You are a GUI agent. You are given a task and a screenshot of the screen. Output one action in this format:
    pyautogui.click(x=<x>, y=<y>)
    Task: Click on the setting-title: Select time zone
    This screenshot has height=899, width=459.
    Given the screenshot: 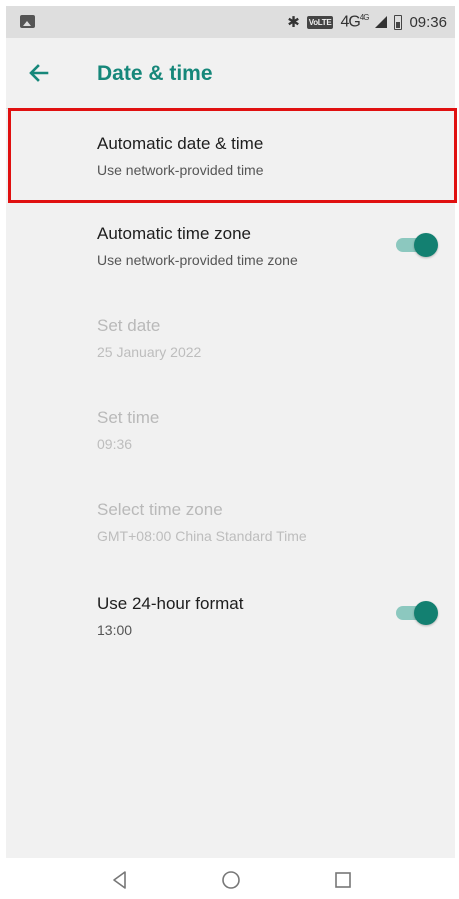 What is the action you would take?
    pyautogui.click(x=160, y=509)
    